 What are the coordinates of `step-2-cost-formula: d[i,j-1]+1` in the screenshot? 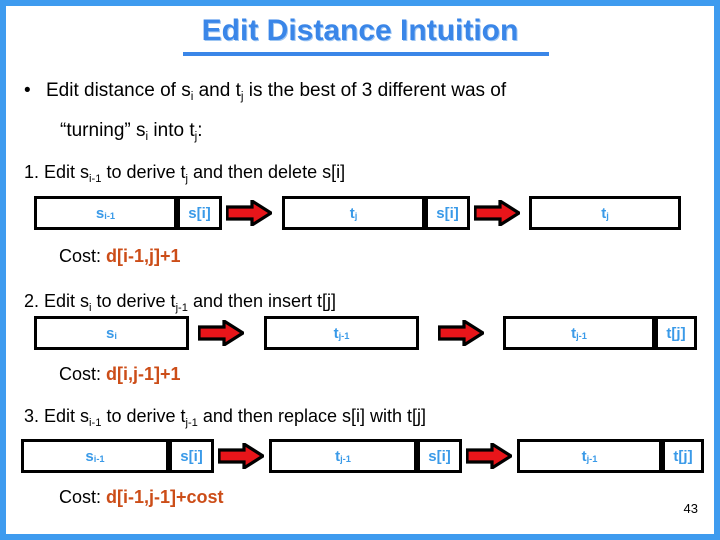 It's located at (143, 374).